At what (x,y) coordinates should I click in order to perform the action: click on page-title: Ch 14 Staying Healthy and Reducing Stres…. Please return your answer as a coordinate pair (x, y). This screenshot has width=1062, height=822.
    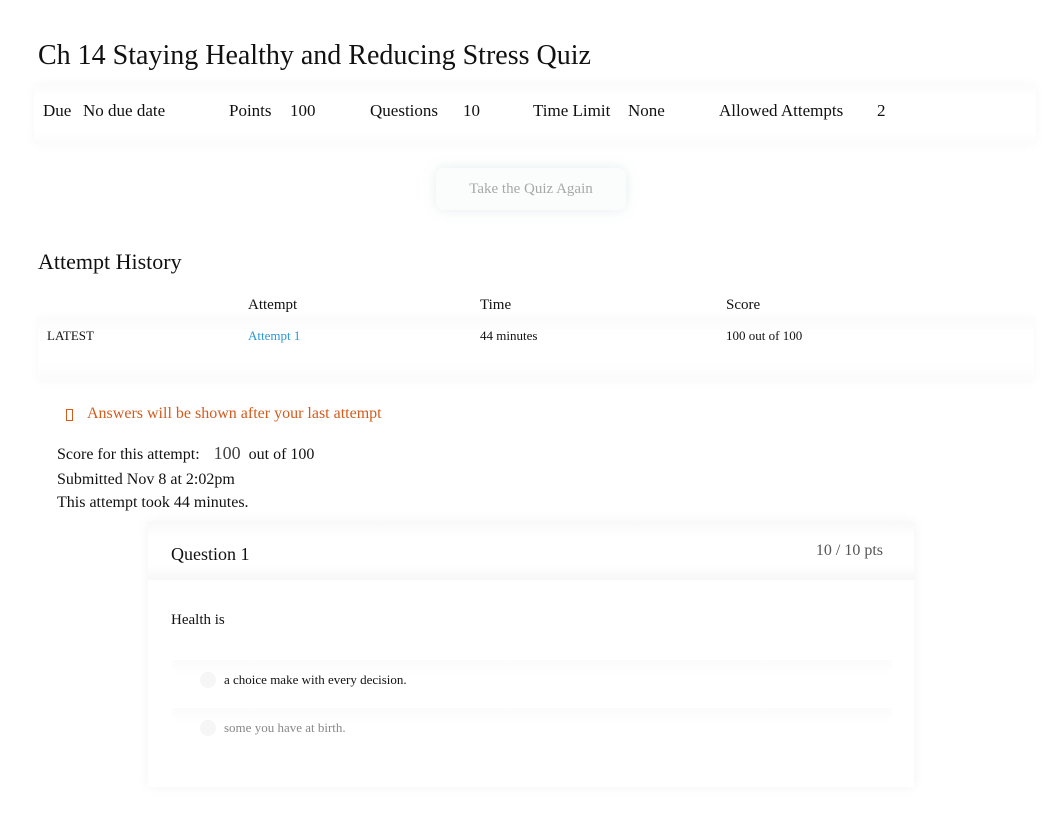
    Looking at the image, I should click on (314, 55).